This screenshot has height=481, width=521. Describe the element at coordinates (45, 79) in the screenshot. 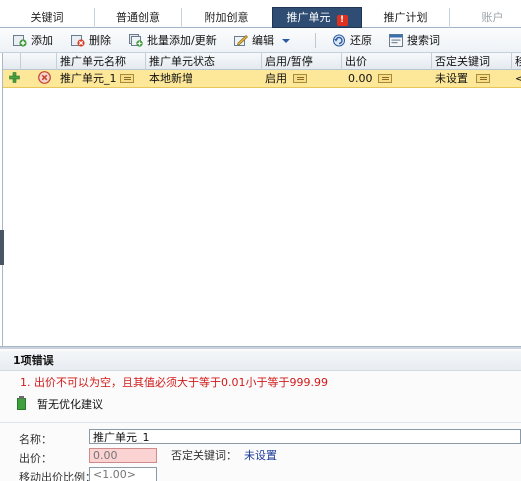

I see `row-delete-icon` at that location.